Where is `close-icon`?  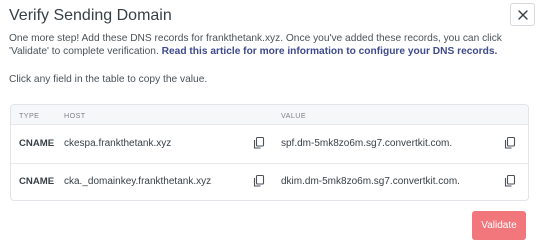 close-icon is located at coordinates (523, 15).